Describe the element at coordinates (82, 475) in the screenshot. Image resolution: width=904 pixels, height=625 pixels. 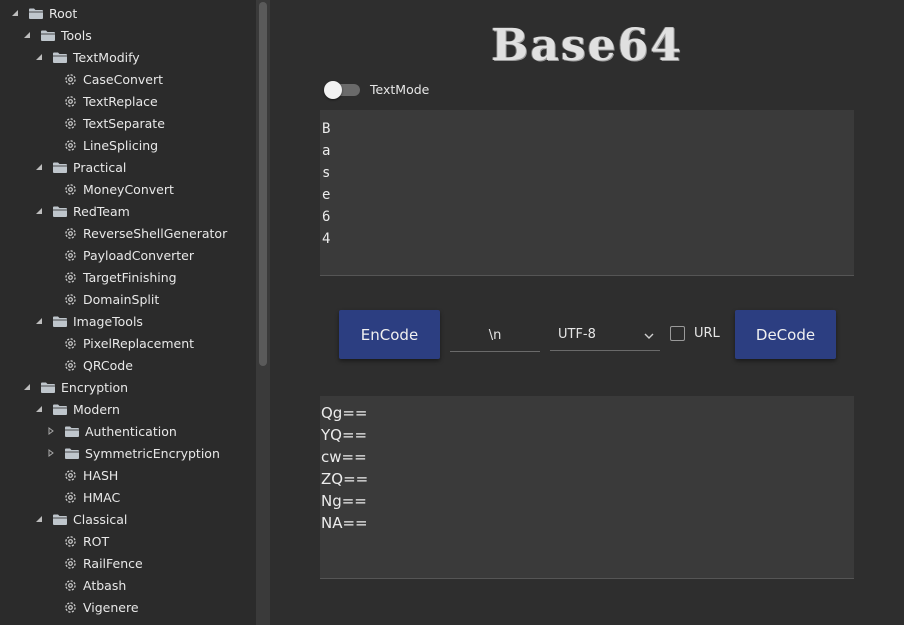
I see `sidebar-item-hash: HASH` at that location.